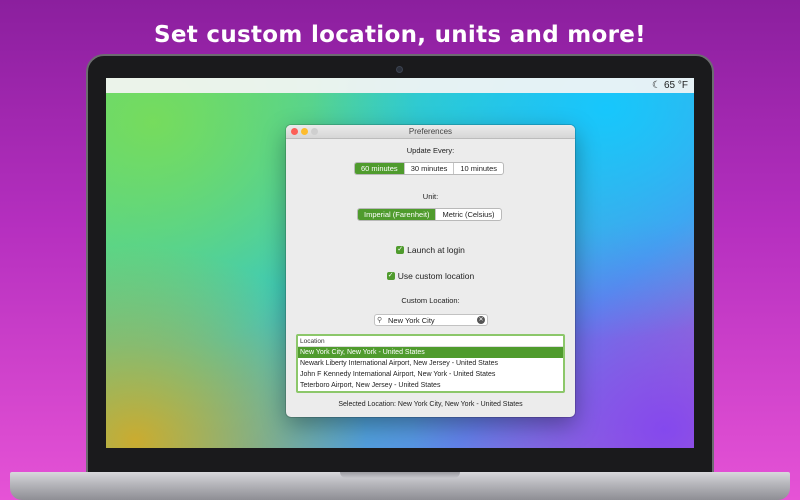  I want to click on menu-bar: ☾ 65 °F, so click(400, 85).